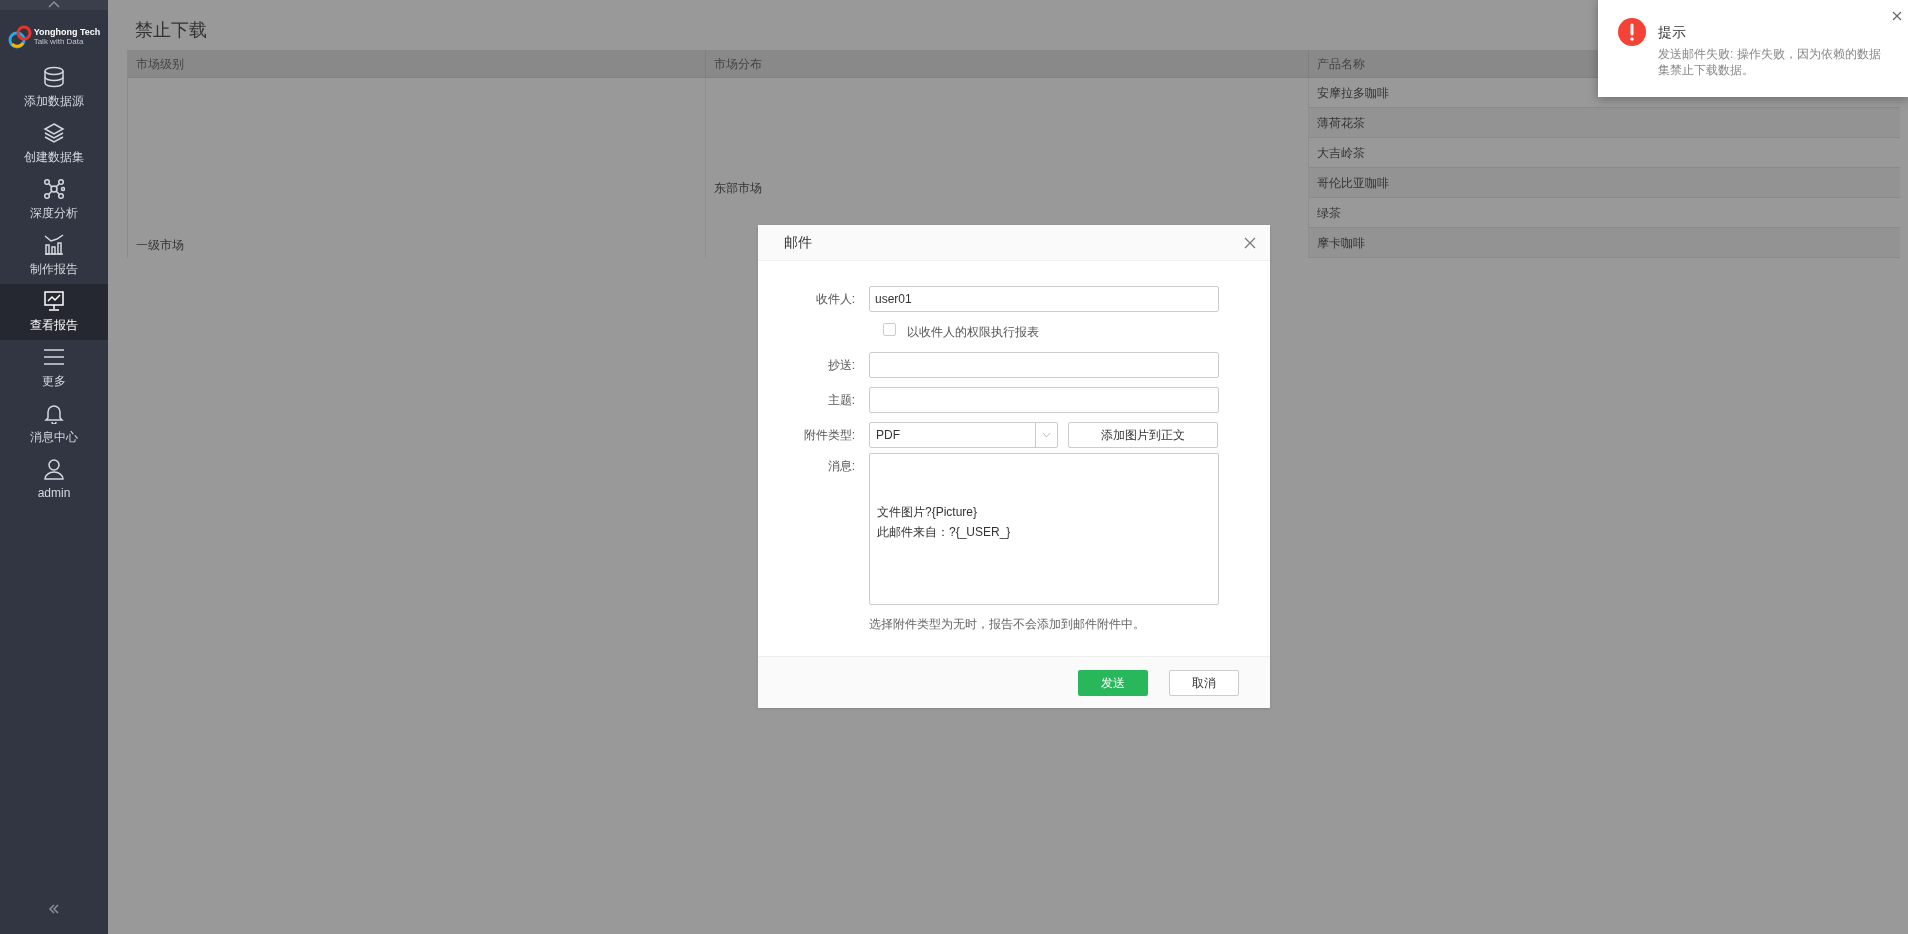 Image resolution: width=1908 pixels, height=934 pixels. What do you see at coordinates (54, 357) in the screenshot?
I see `menu-icon` at bounding box center [54, 357].